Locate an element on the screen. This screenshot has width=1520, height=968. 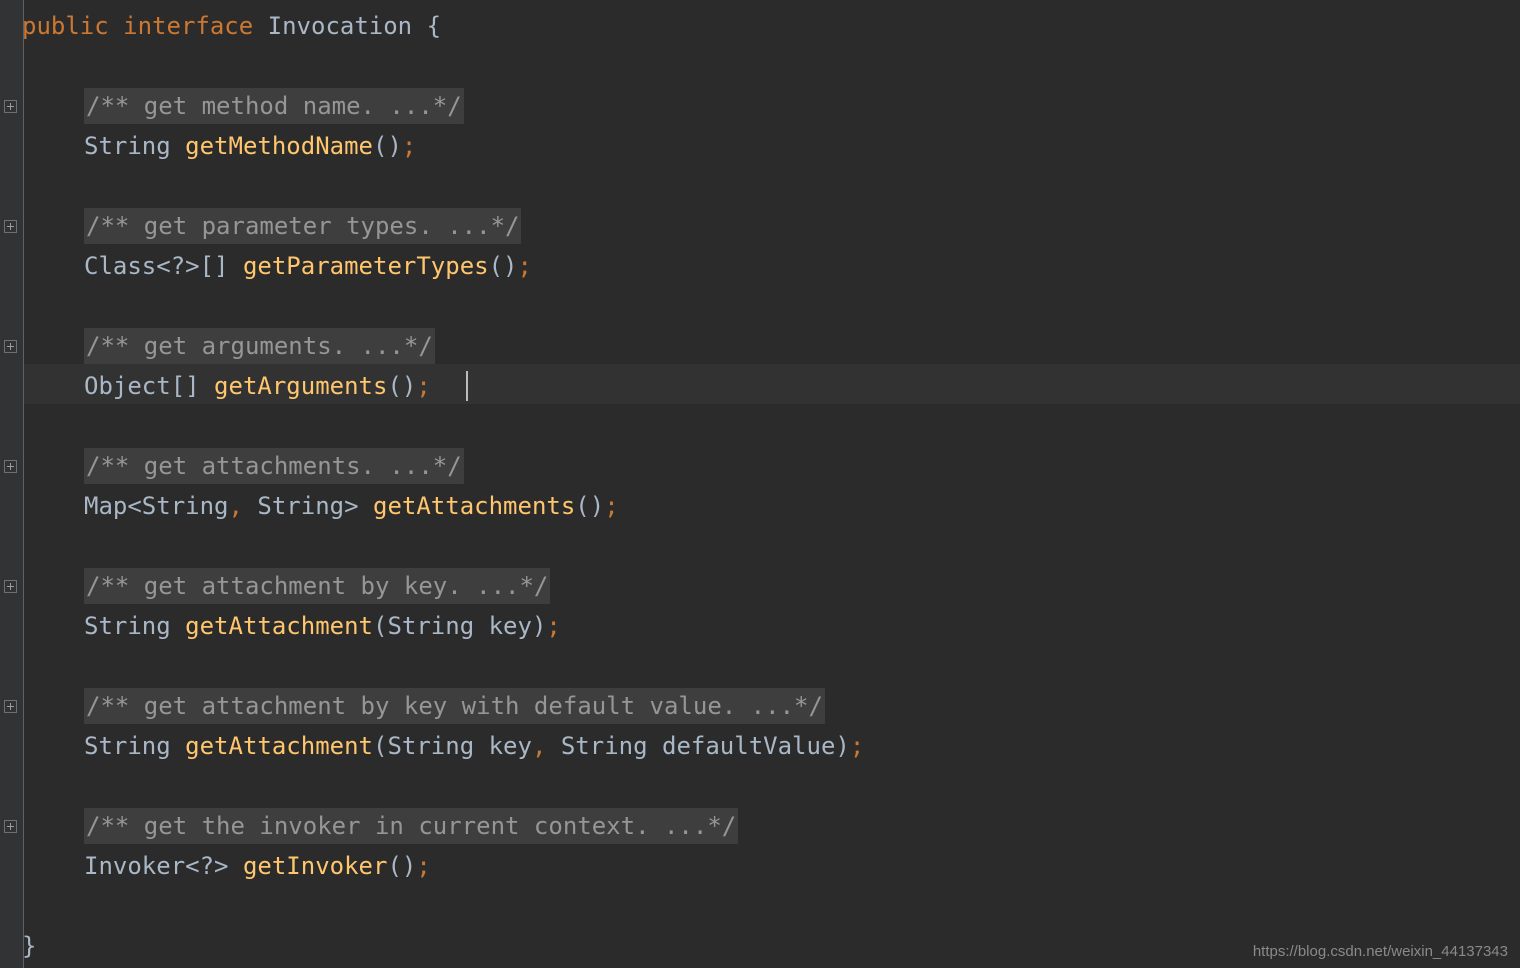
folded-javadoc-line: /** get arguments. ...*/ is located at coordinates (259, 346).